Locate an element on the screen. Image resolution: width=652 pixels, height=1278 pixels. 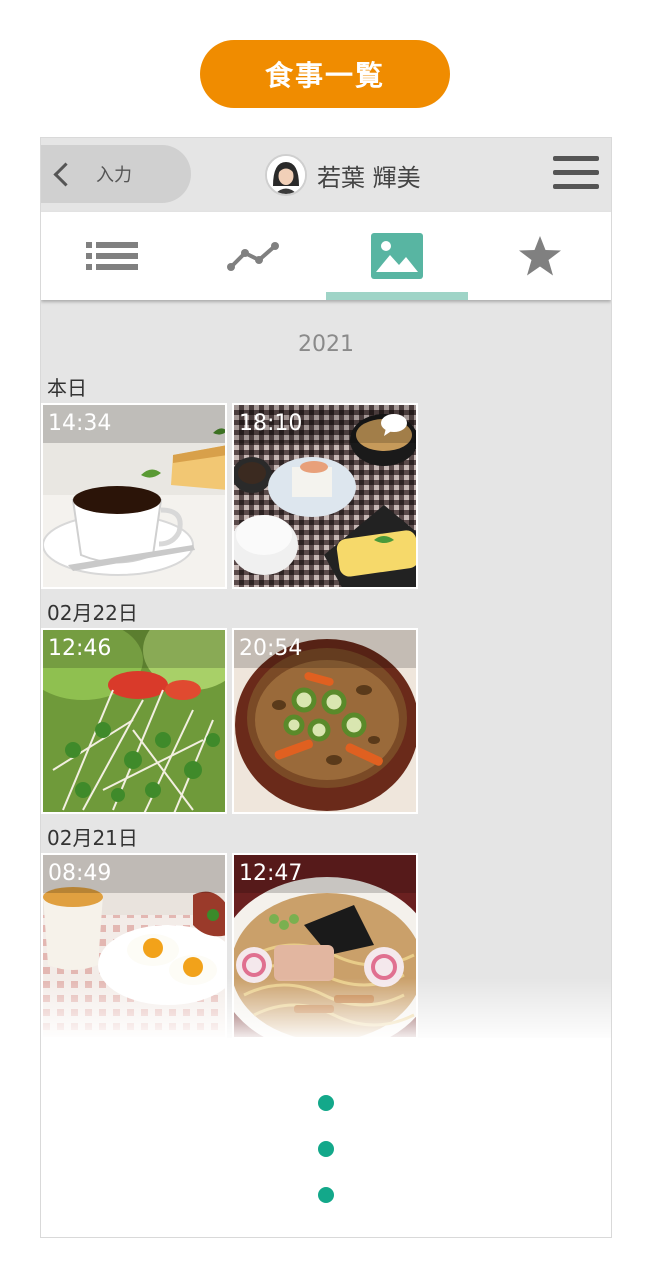
back-button: 入力 is located at coordinates (116, 174).